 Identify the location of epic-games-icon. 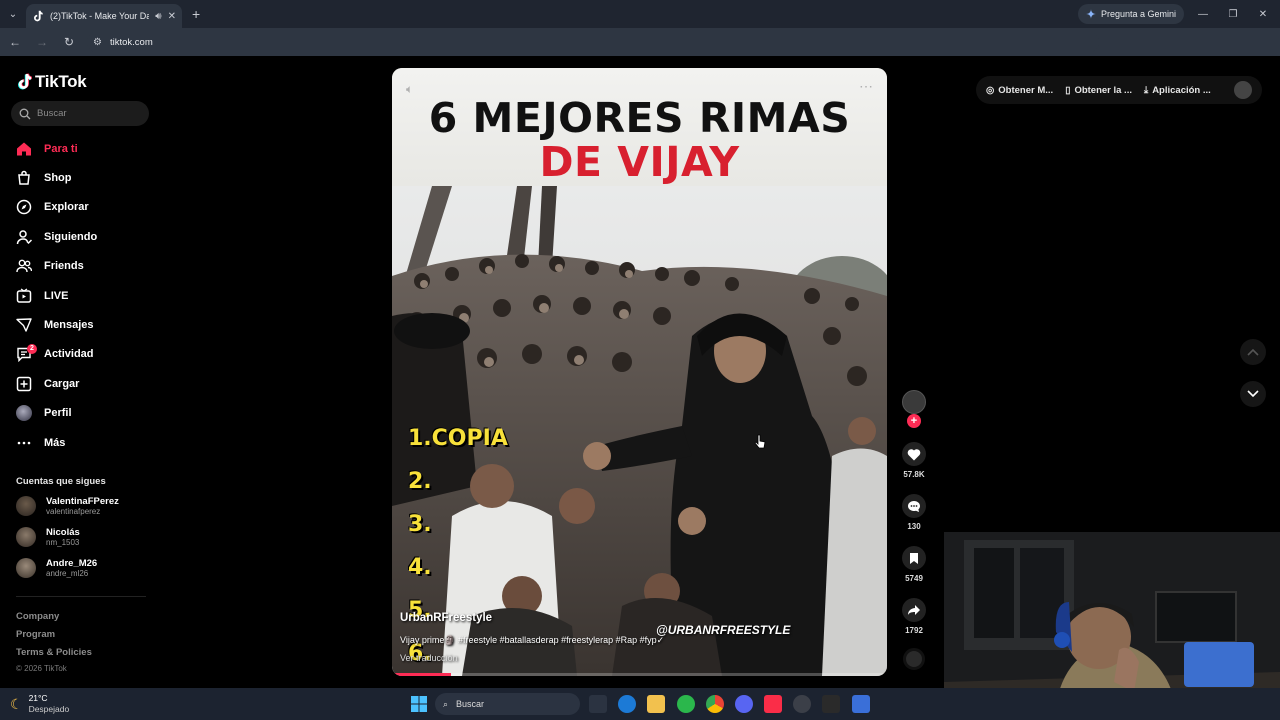
(831, 704).